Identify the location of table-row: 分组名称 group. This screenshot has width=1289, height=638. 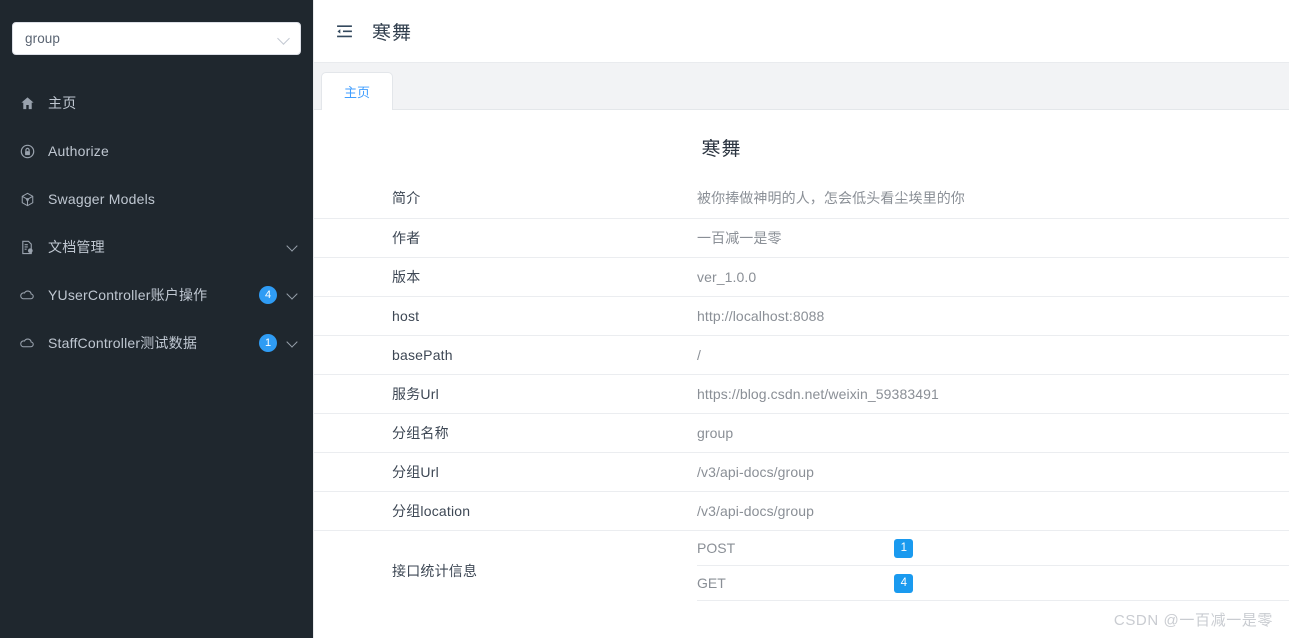
(801, 433).